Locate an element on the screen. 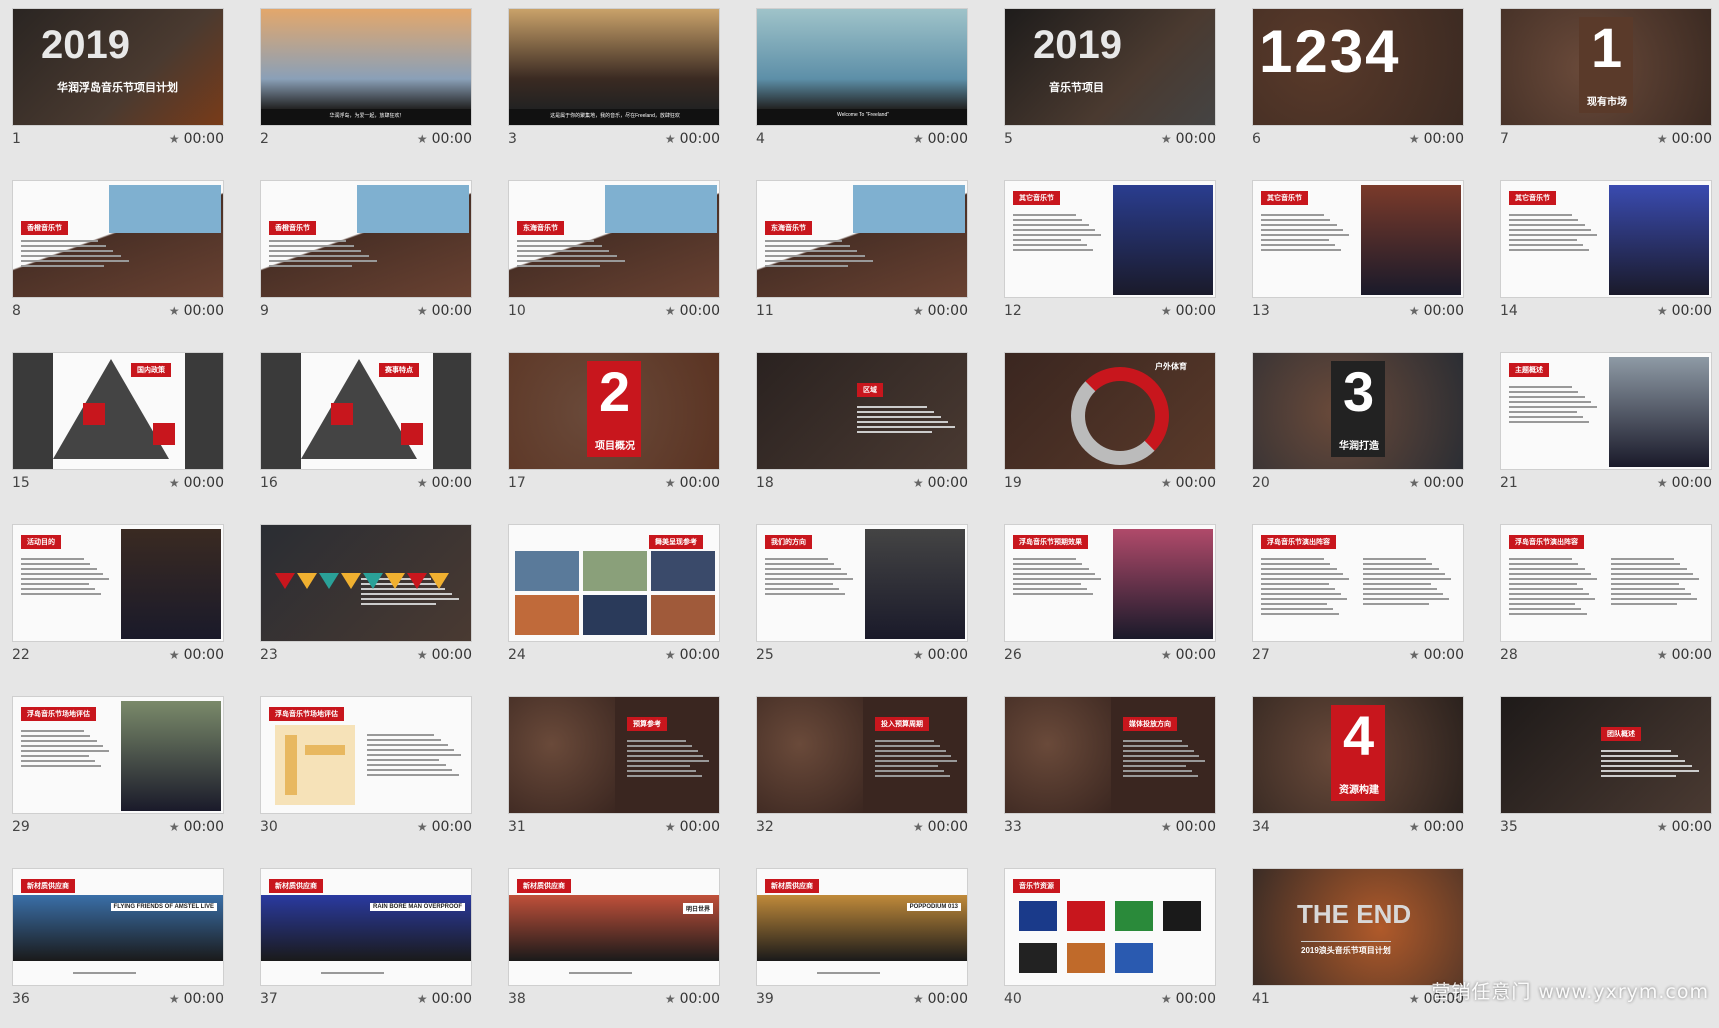 This screenshot has height=1028, width=1719. slide-preview: 音乐节资源 is located at coordinates (1110, 927).